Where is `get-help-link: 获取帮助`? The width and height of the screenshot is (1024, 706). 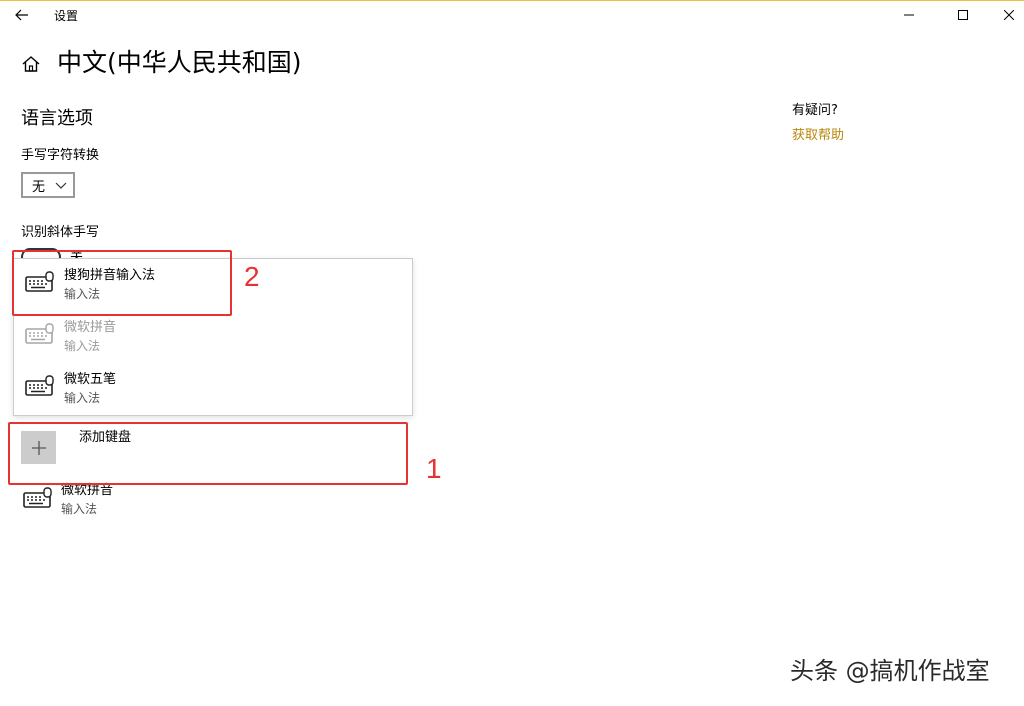 get-help-link: 获取帮助 is located at coordinates (818, 136).